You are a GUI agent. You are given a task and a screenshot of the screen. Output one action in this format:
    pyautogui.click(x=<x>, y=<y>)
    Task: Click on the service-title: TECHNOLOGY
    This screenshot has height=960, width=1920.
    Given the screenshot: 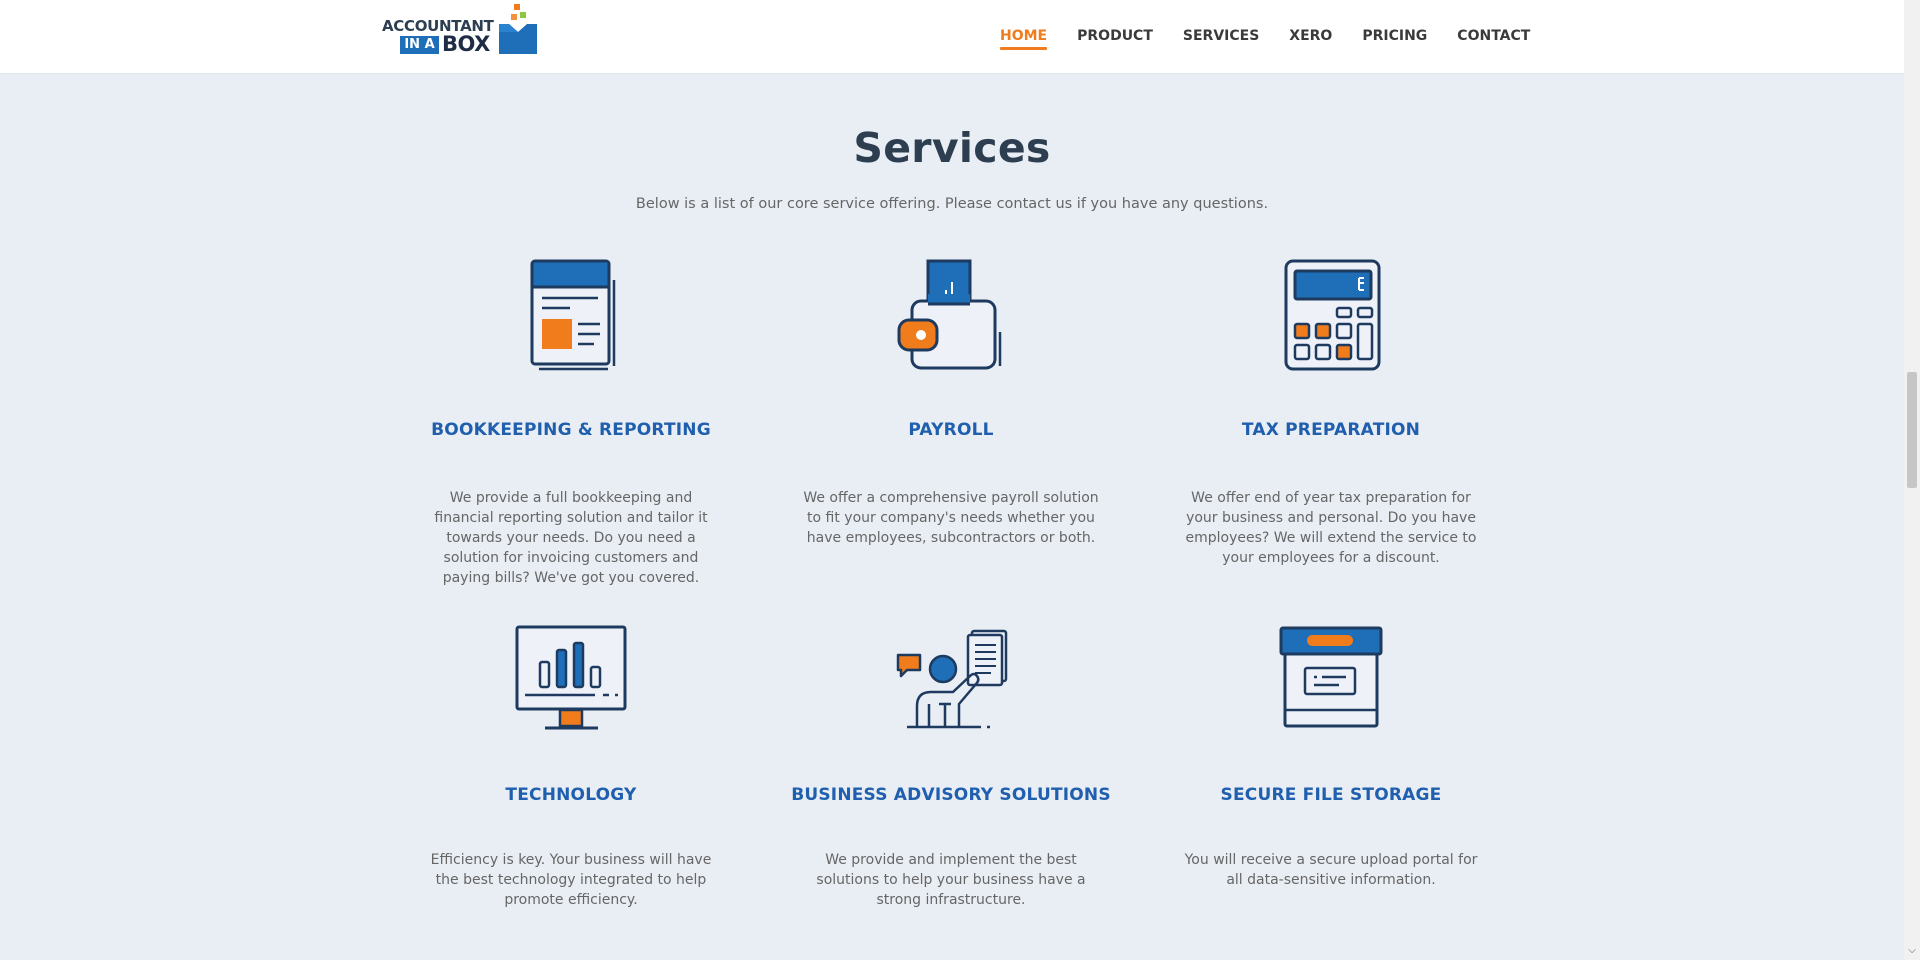 What is the action you would take?
    pyautogui.click(x=571, y=795)
    